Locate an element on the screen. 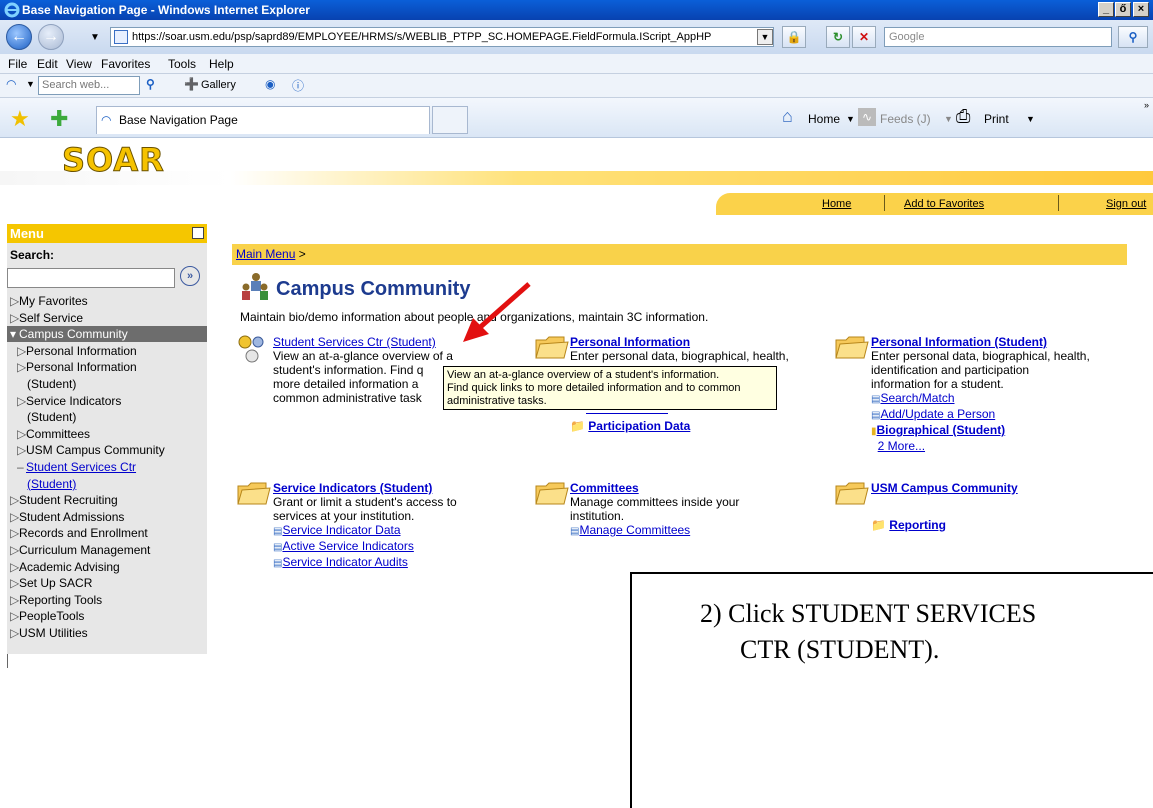 The height and width of the screenshot is (808, 1153). add-to-favorites-link: Add to Favorites is located at coordinates (944, 204).